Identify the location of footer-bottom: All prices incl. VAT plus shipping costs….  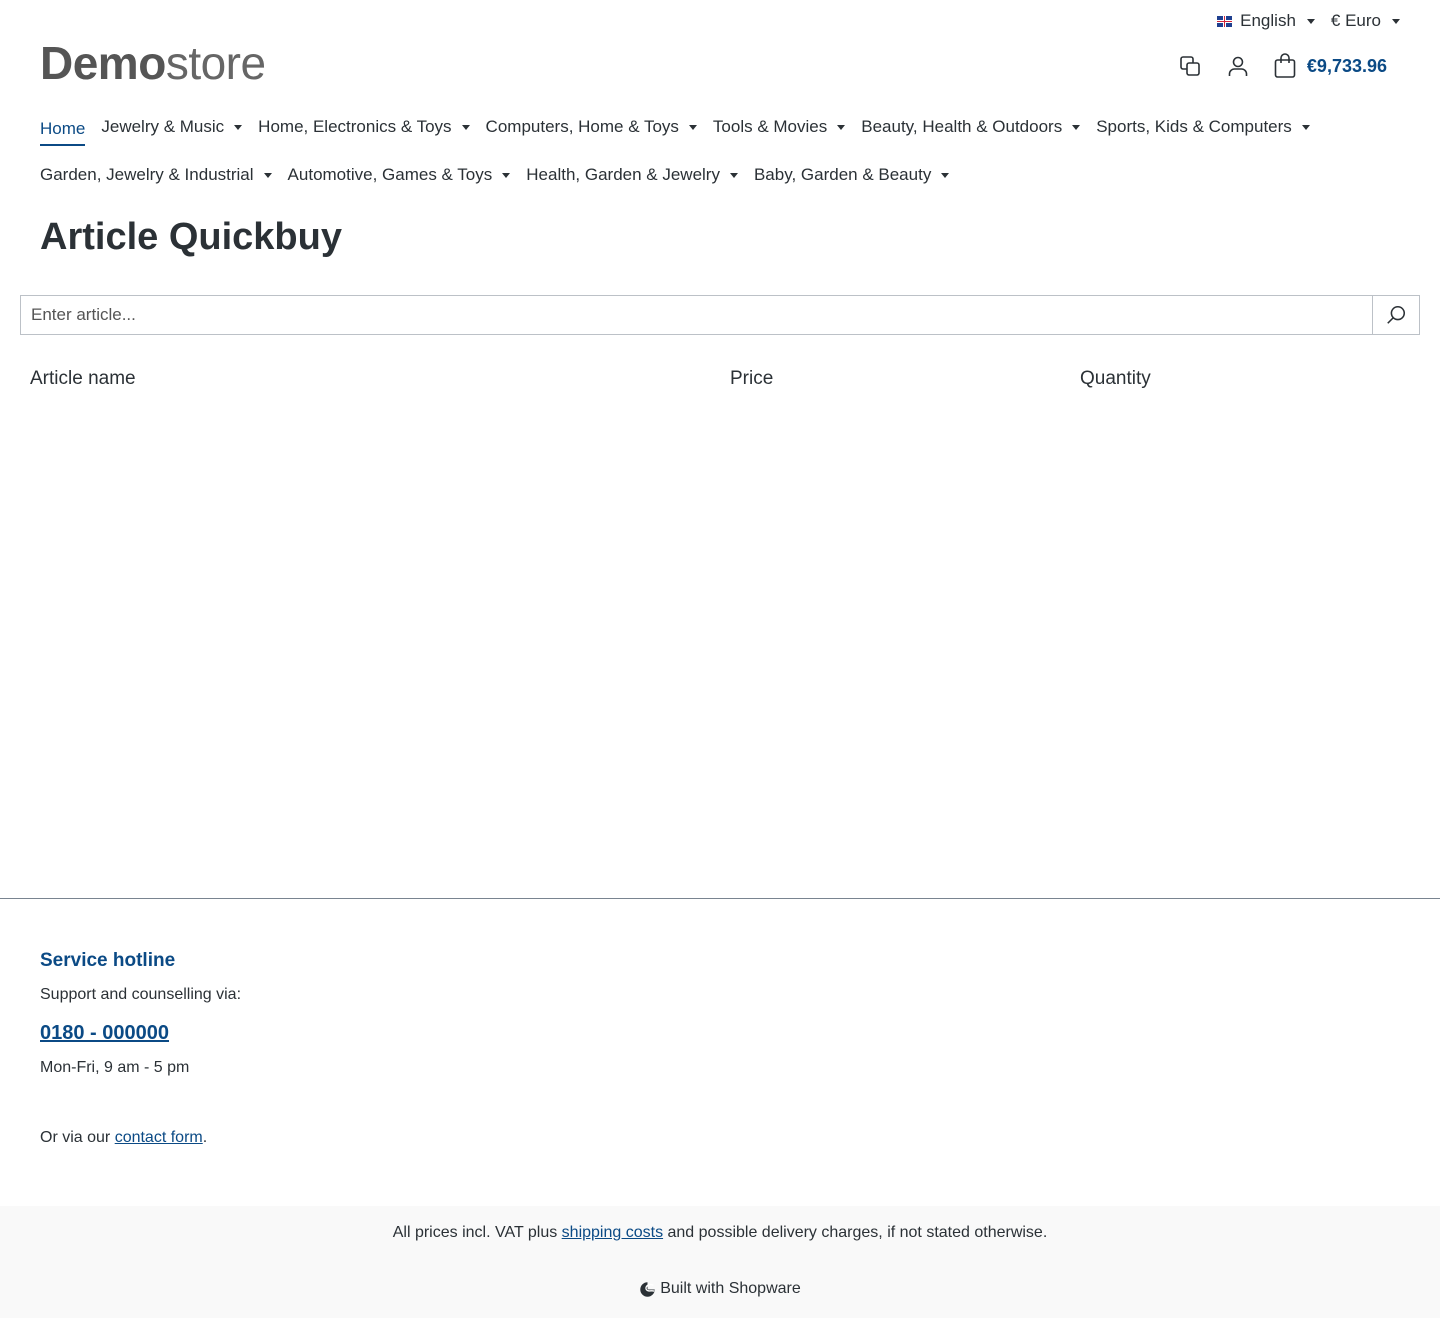
(720, 1262).